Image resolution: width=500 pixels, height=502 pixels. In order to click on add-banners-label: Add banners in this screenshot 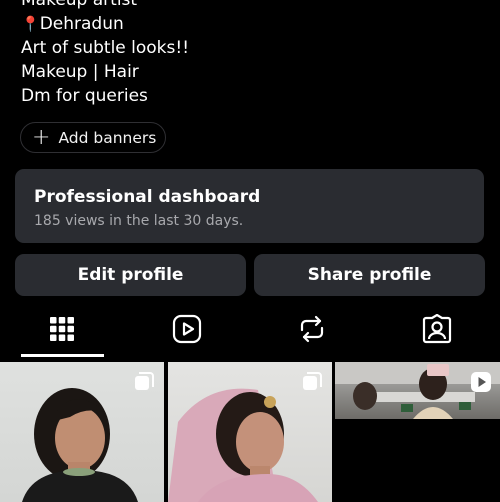, I will do `click(107, 137)`.